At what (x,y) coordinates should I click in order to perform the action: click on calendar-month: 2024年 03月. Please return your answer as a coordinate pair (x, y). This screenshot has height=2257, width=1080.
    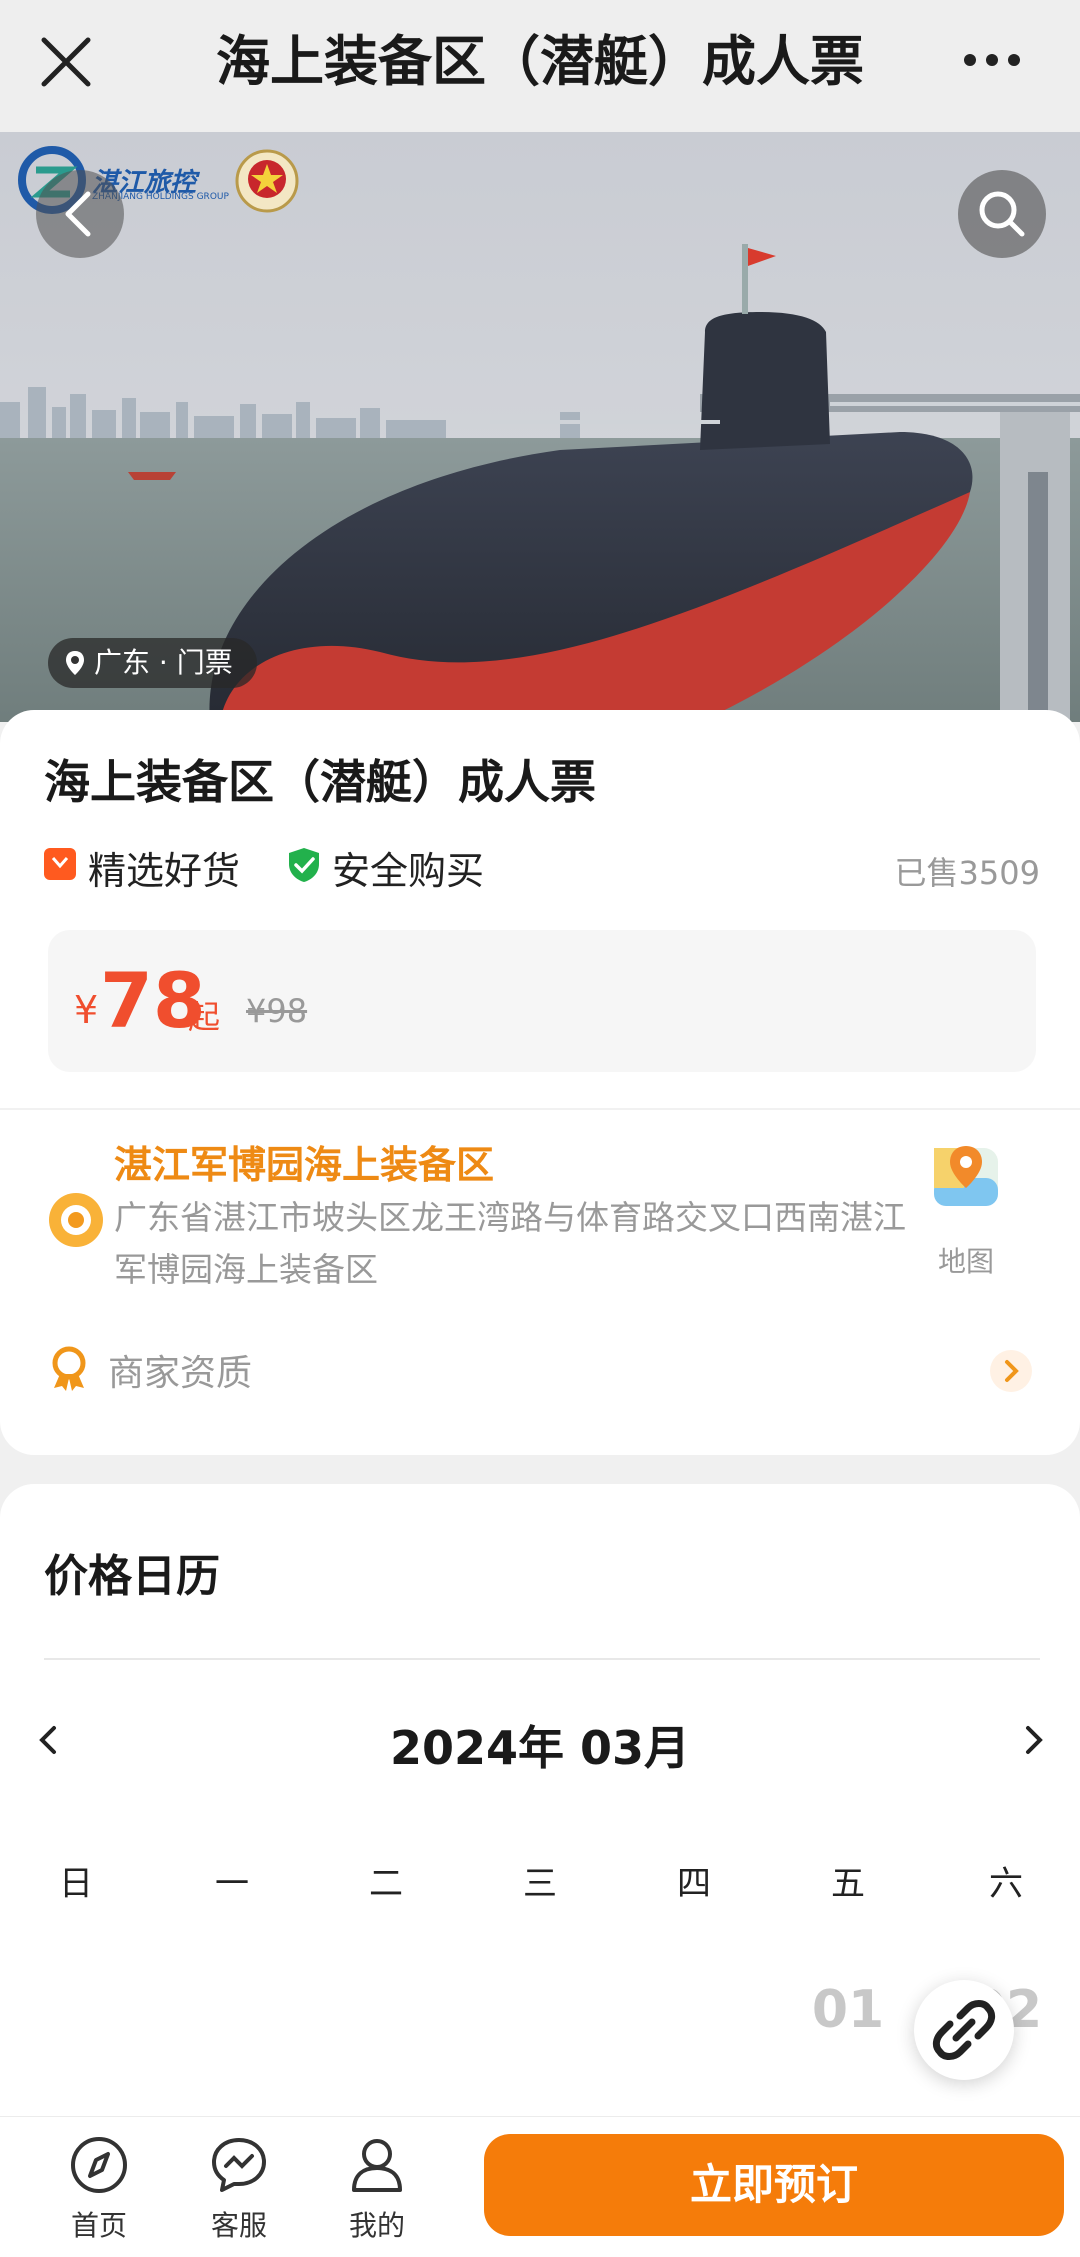
    Looking at the image, I should click on (540, 1748).